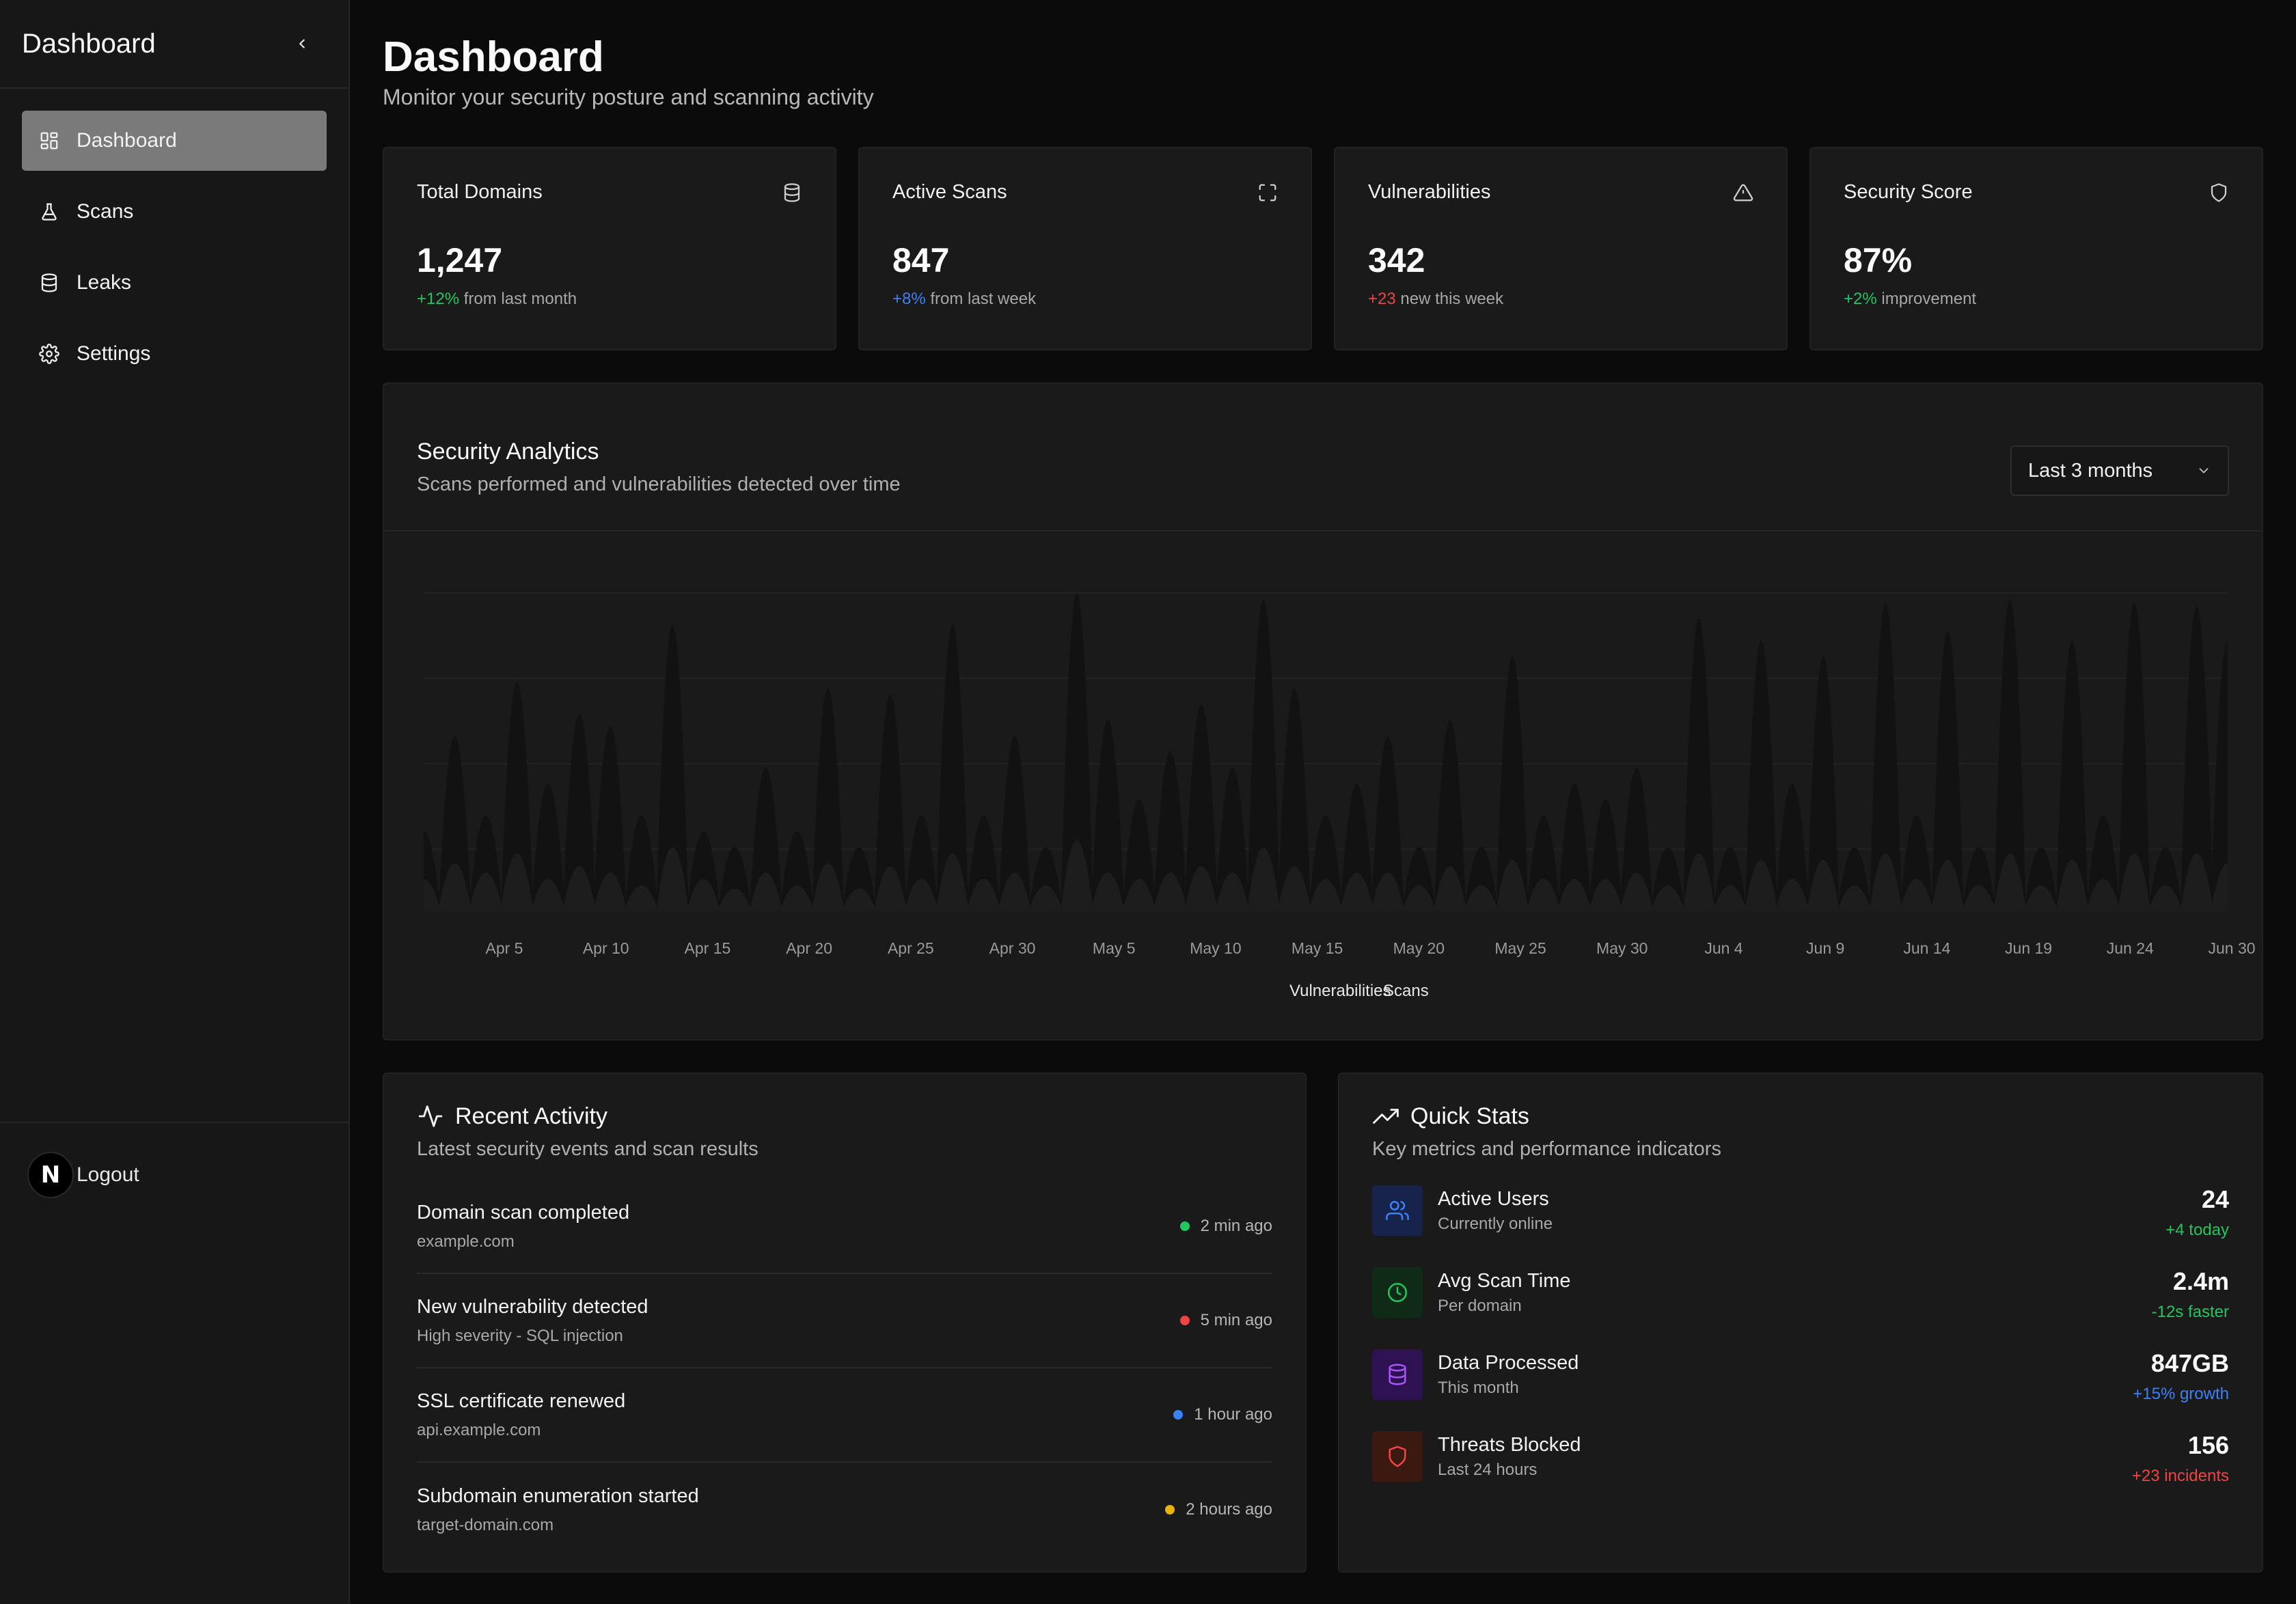 The height and width of the screenshot is (1604, 2296). Describe the element at coordinates (949, 192) in the screenshot. I see `stat-label: Active Scans` at that location.